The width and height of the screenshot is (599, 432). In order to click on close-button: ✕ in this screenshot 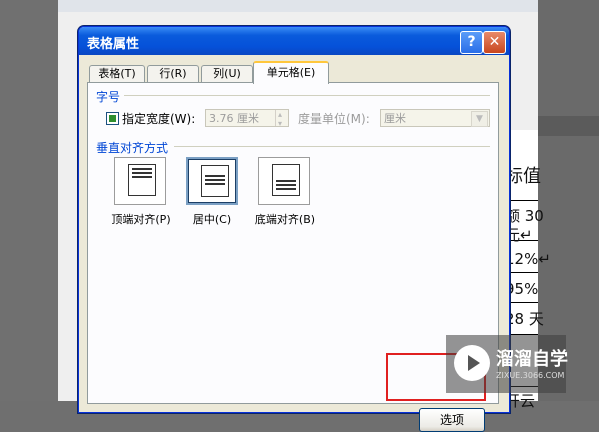, I will do `click(494, 42)`.